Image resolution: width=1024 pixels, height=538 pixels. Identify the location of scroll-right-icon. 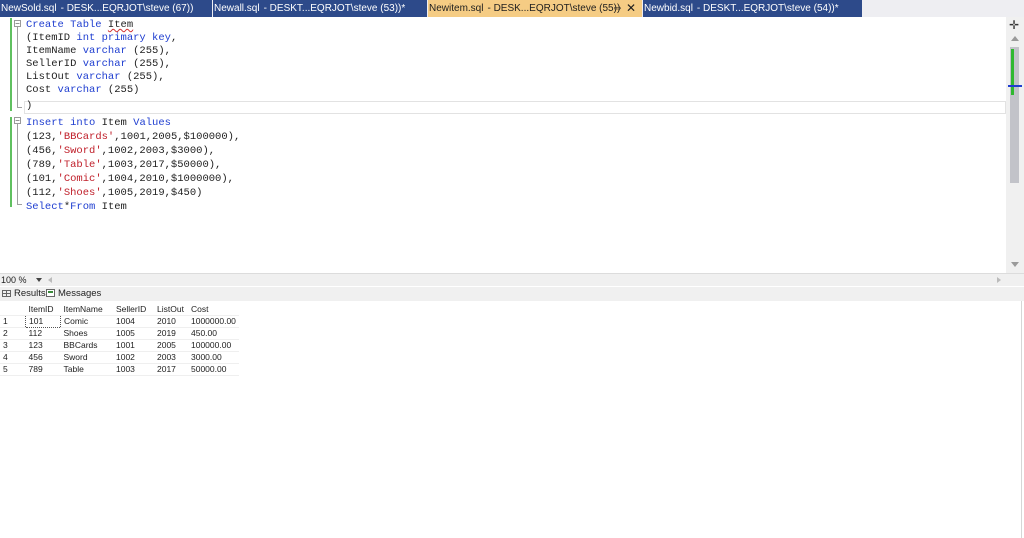
(999, 280).